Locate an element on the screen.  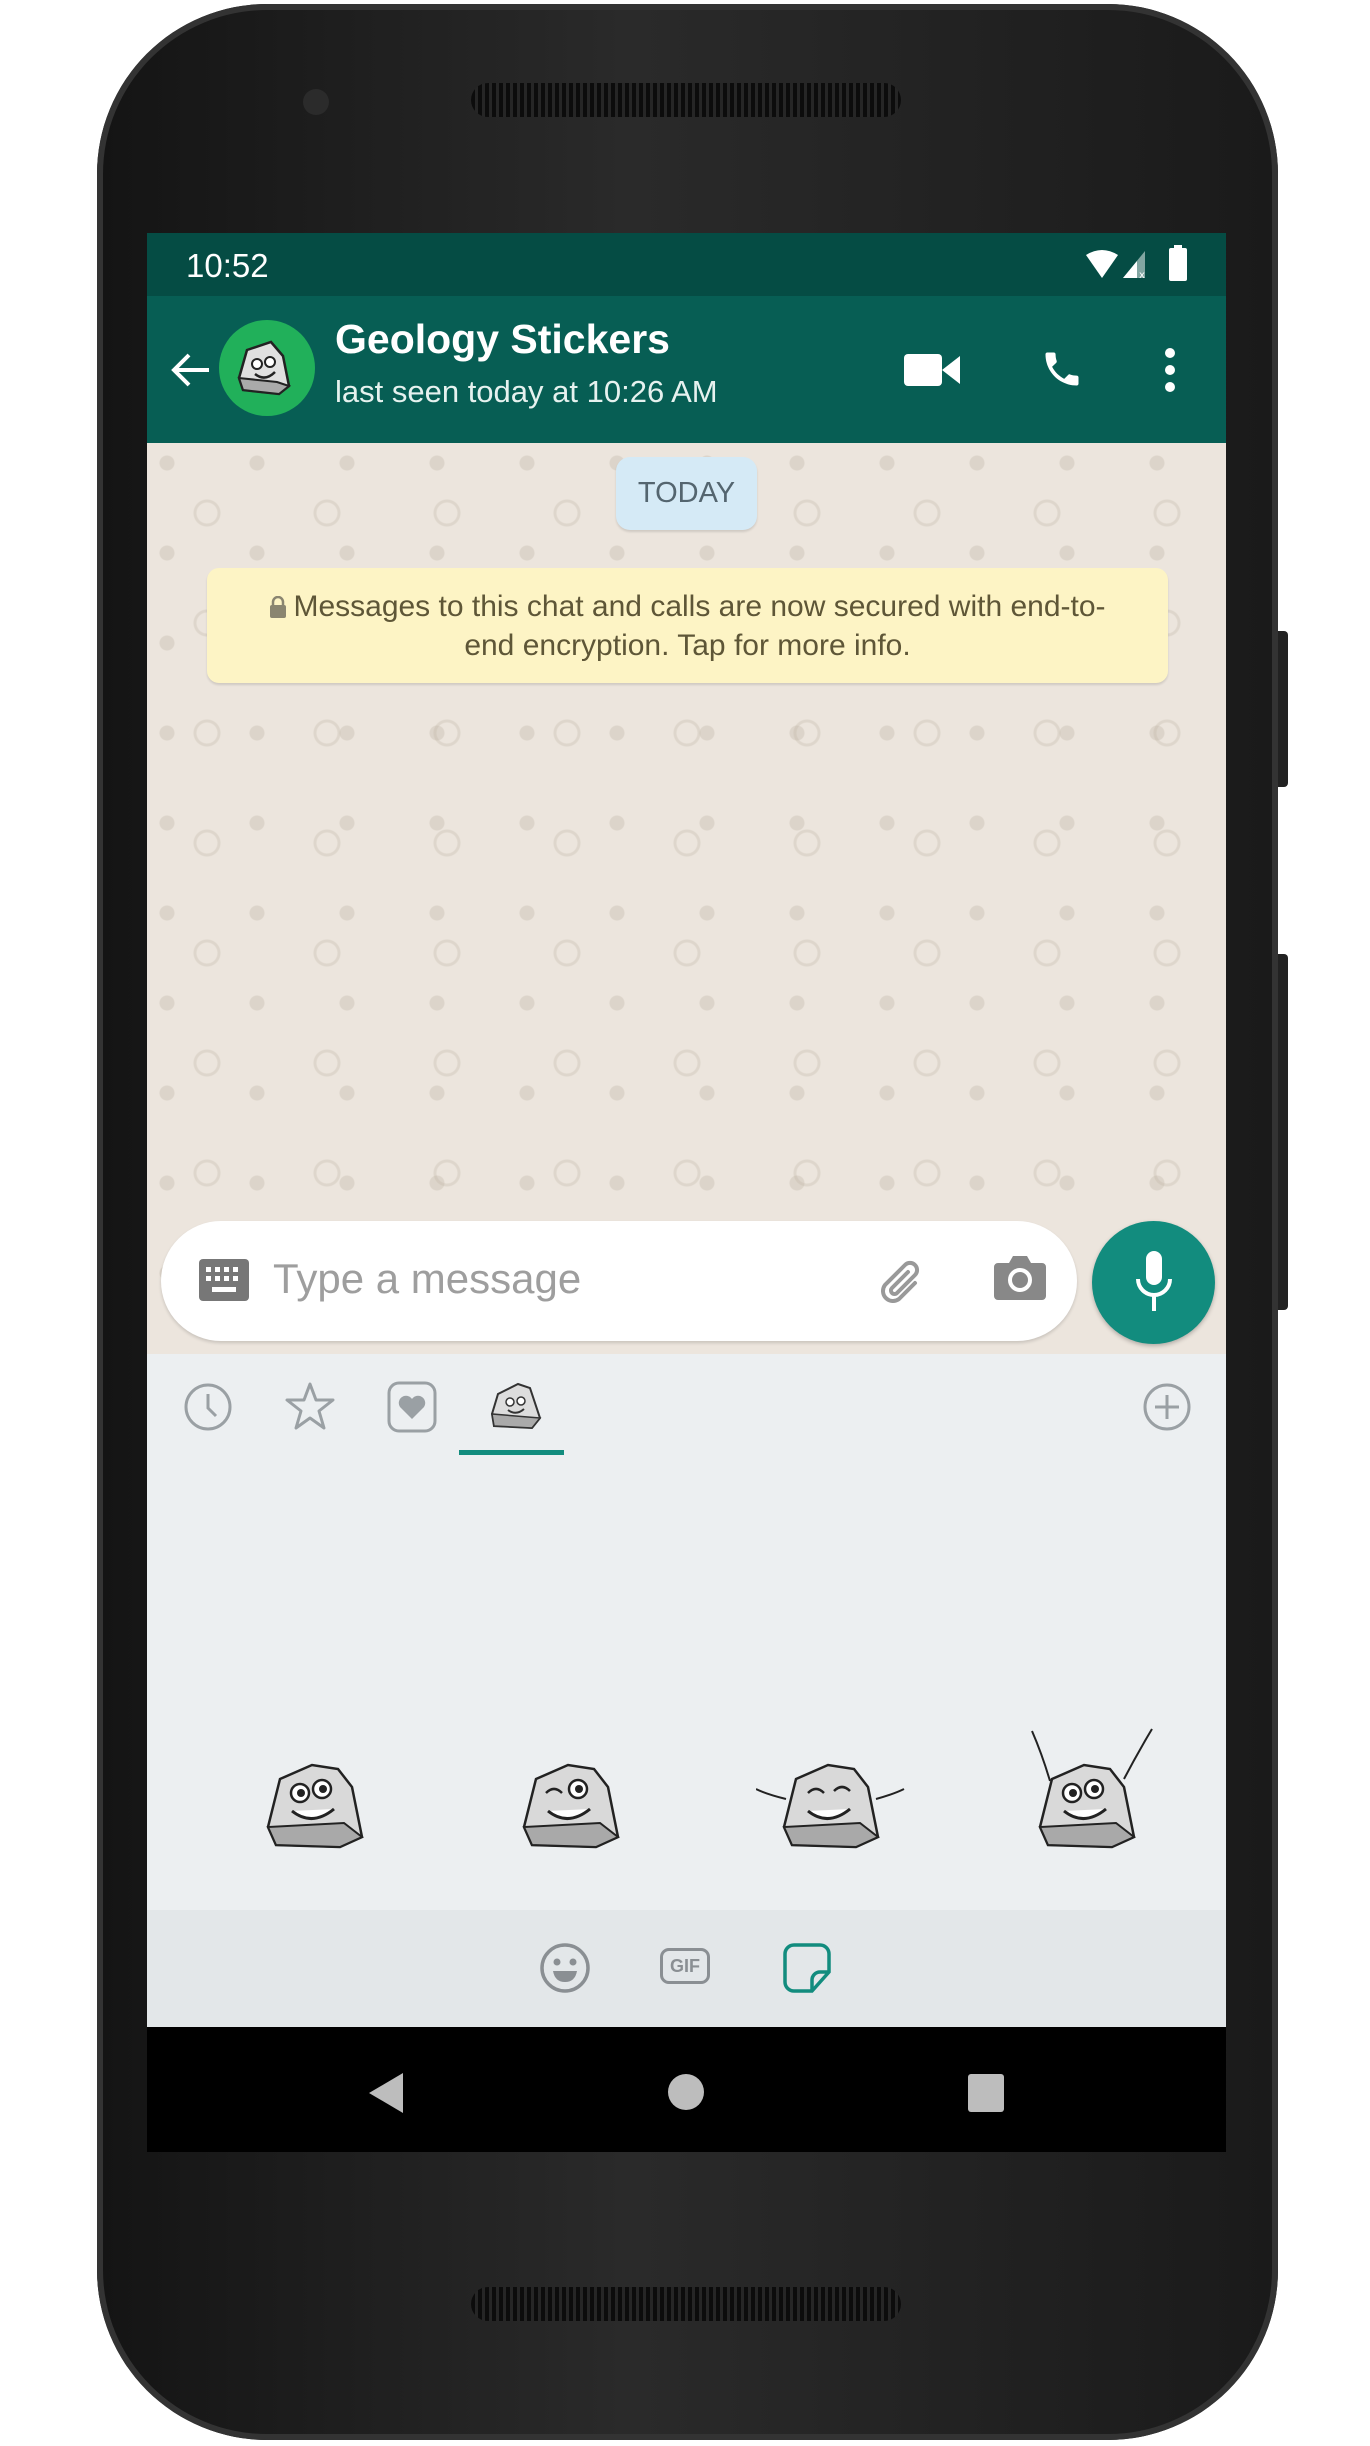
more-vert-icon is located at coordinates (1170, 370).